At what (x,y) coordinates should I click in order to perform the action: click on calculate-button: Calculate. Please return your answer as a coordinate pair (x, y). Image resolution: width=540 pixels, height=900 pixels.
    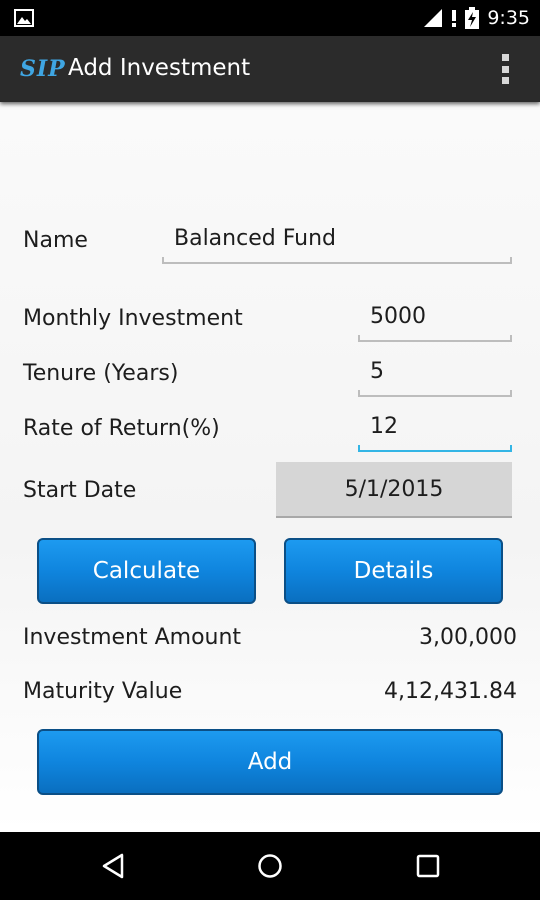
    Looking at the image, I should click on (146, 571).